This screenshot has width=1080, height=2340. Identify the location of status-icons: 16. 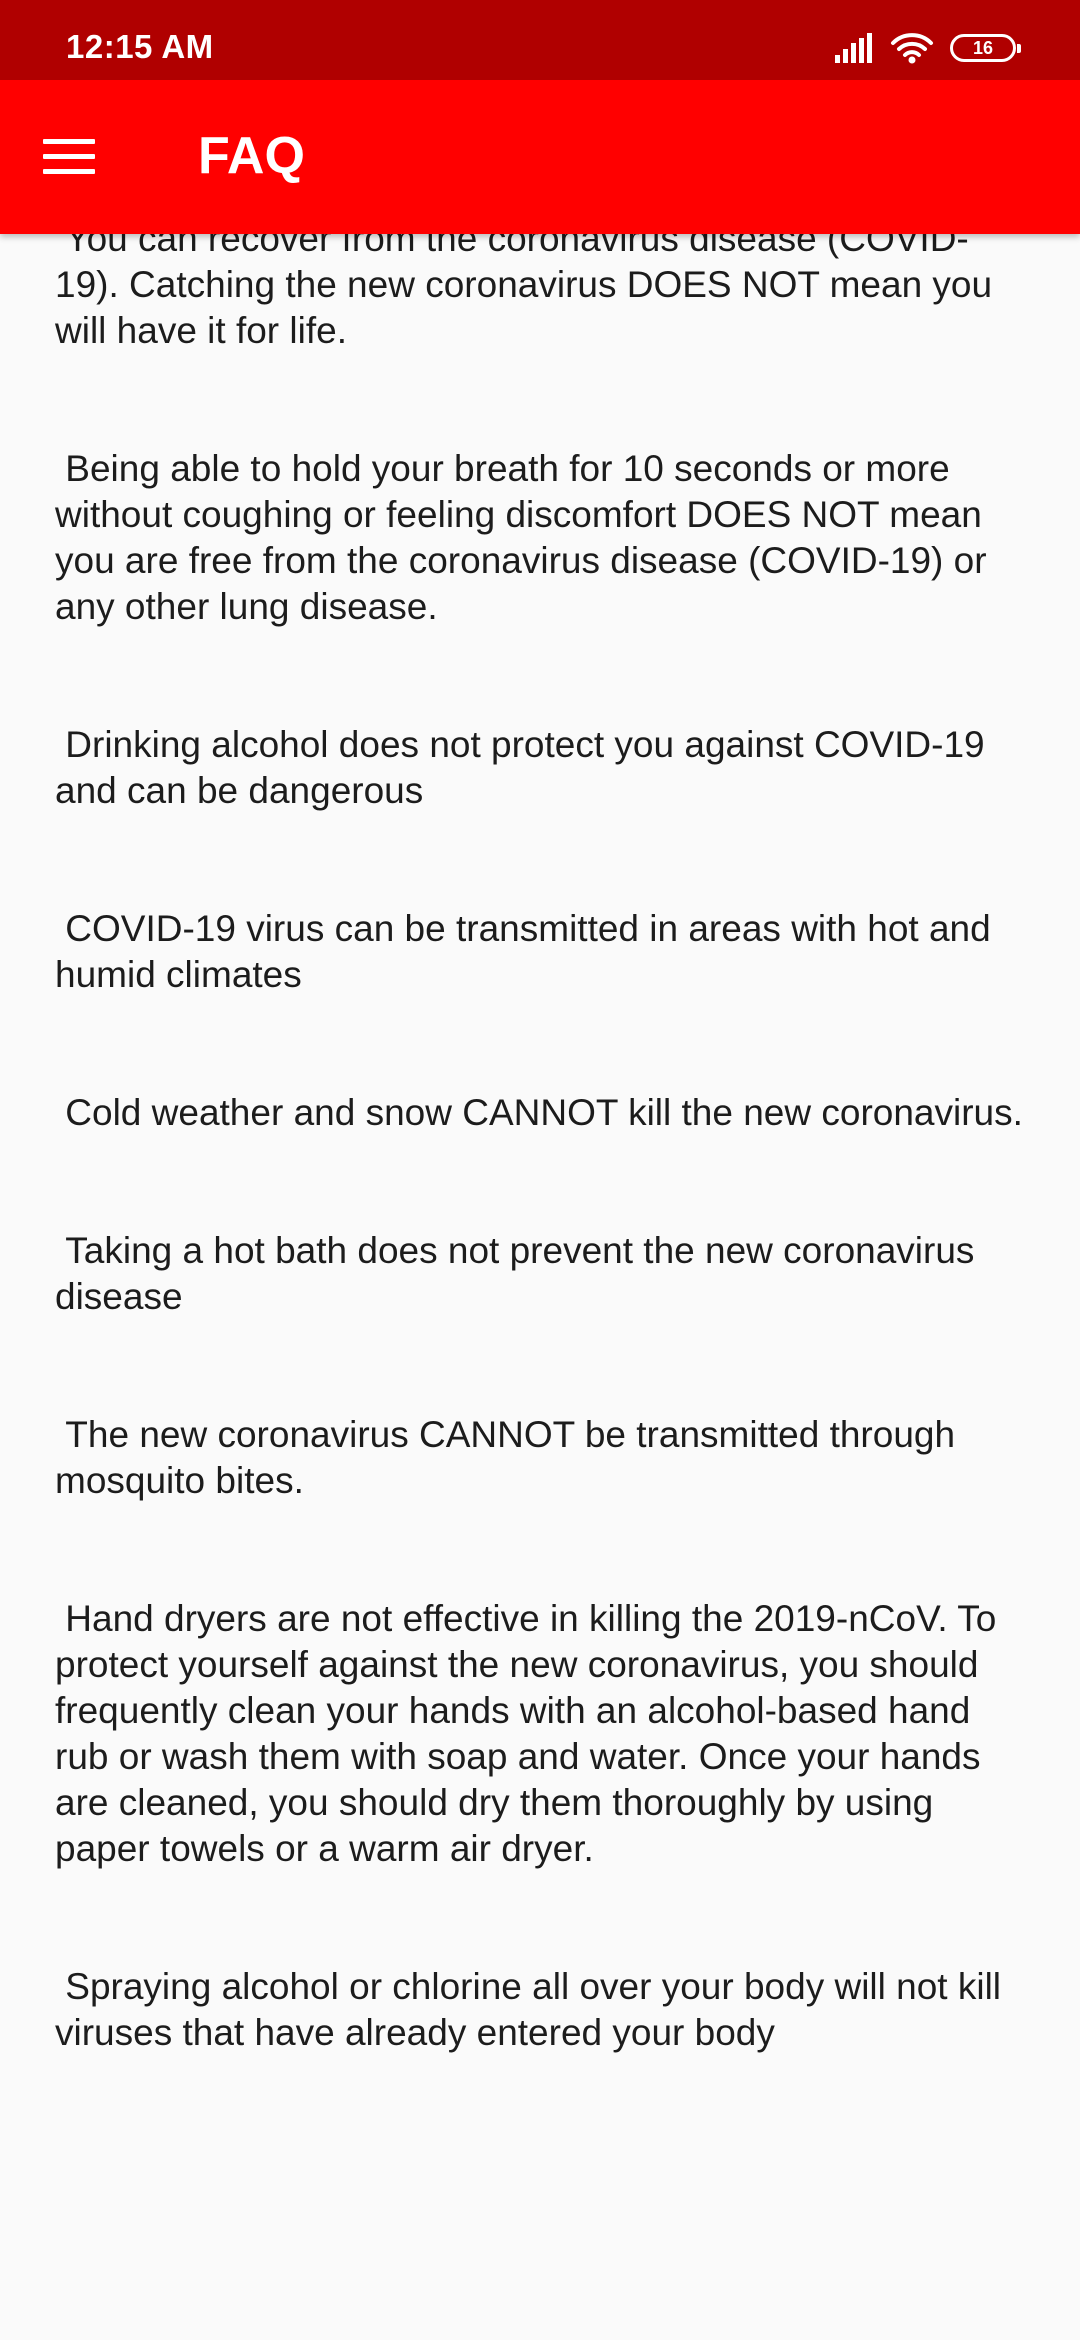
(927, 48).